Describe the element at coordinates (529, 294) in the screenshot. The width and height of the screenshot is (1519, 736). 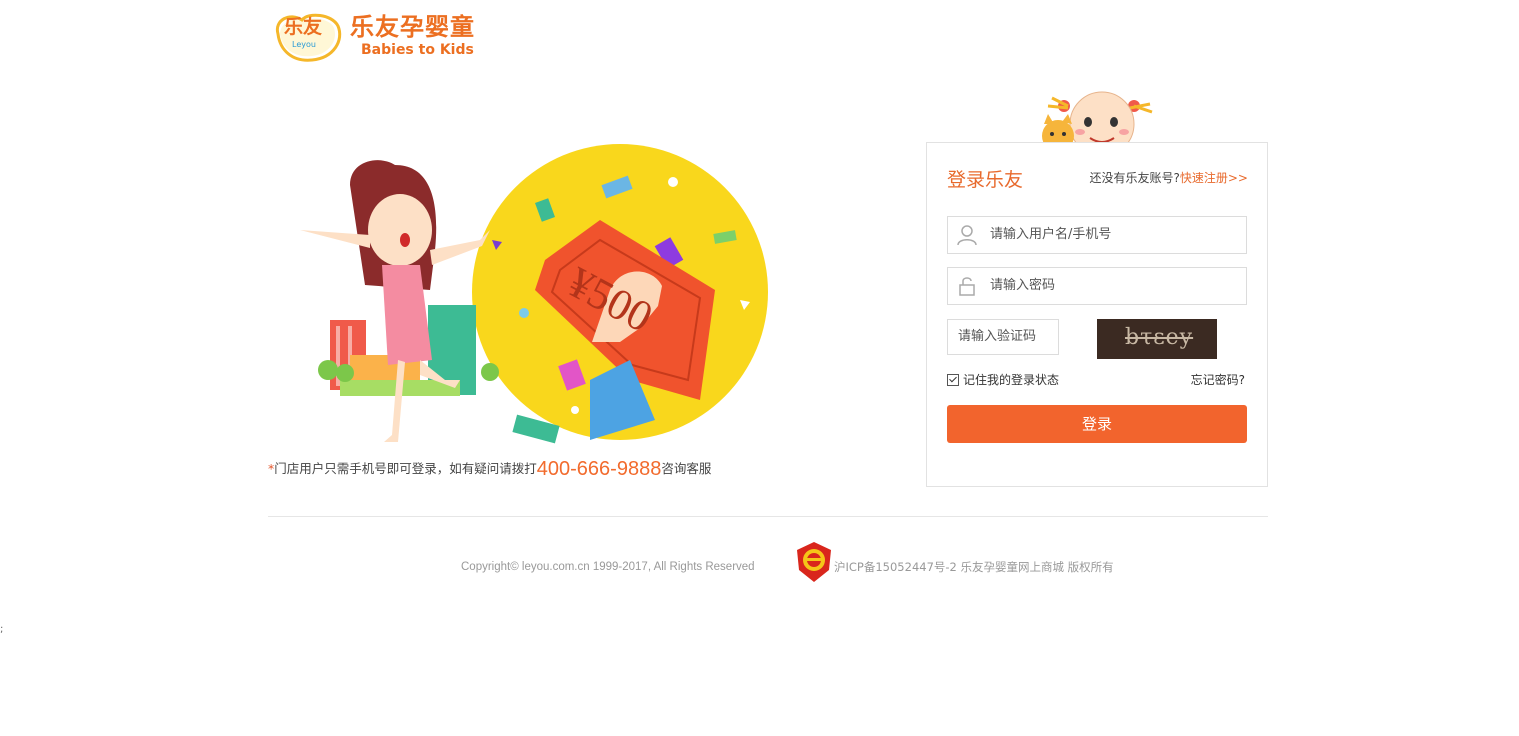
I see `promo-illustration-icon` at that location.